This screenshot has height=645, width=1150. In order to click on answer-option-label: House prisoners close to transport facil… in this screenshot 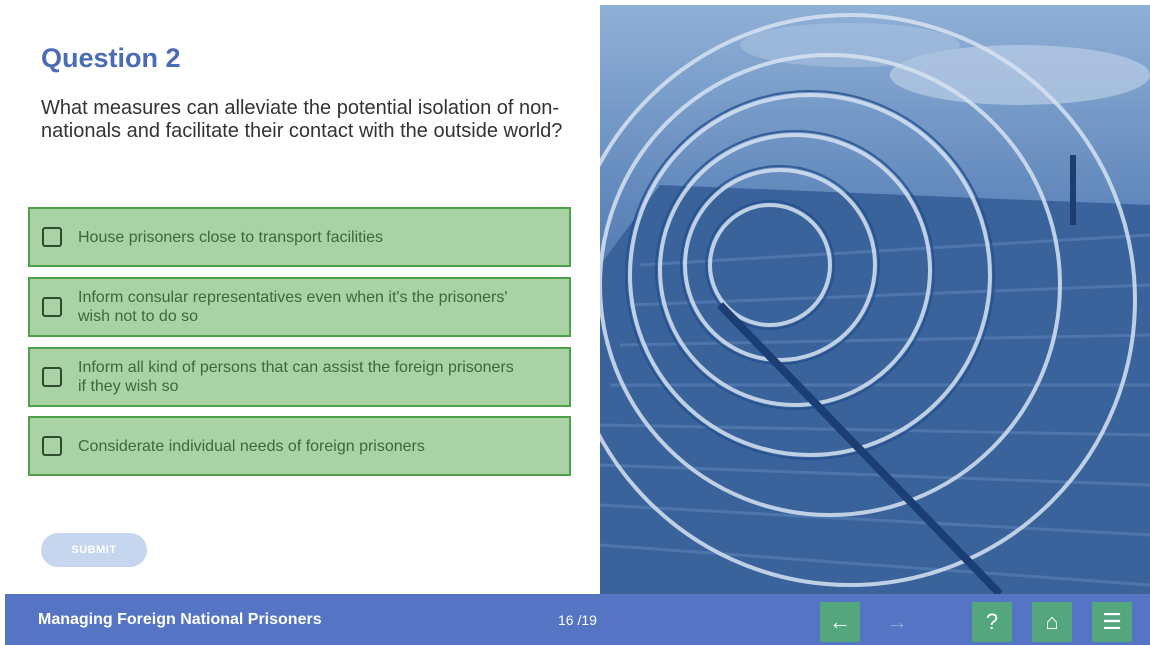, I will do `click(231, 237)`.